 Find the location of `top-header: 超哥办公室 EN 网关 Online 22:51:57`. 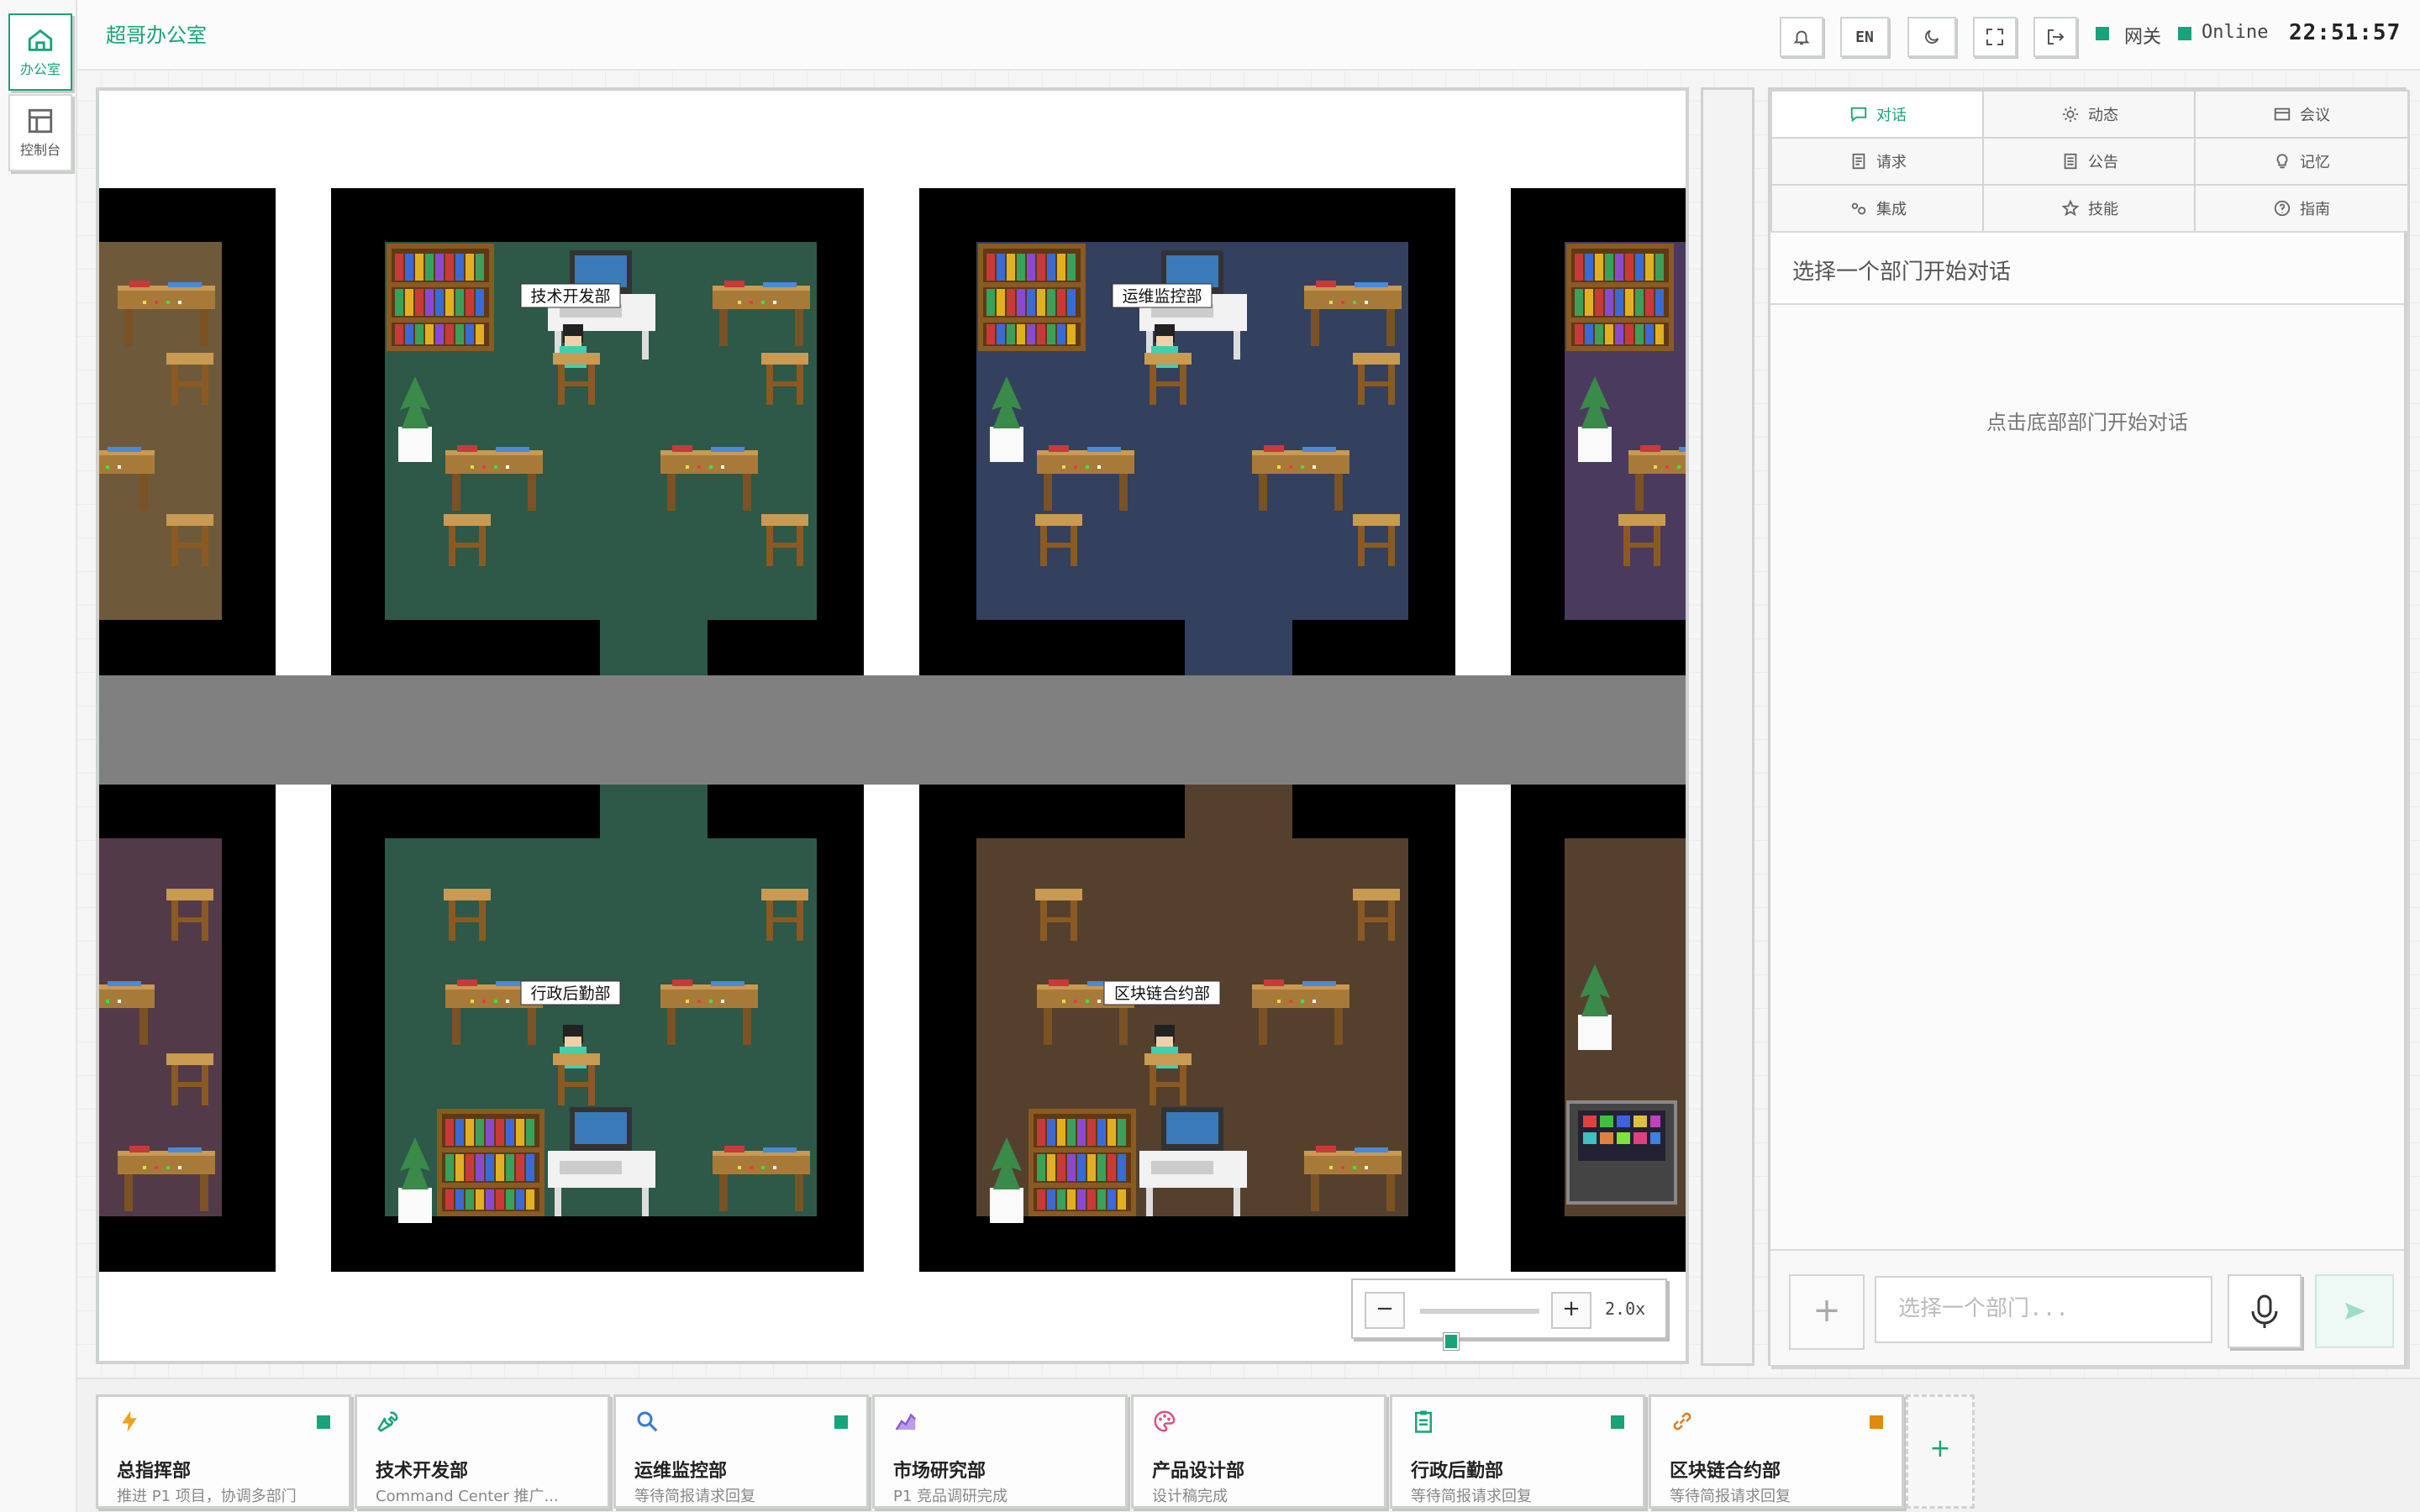

top-header: 超哥办公室 EN 网关 Online 22:51:57 is located at coordinates (1248, 35).